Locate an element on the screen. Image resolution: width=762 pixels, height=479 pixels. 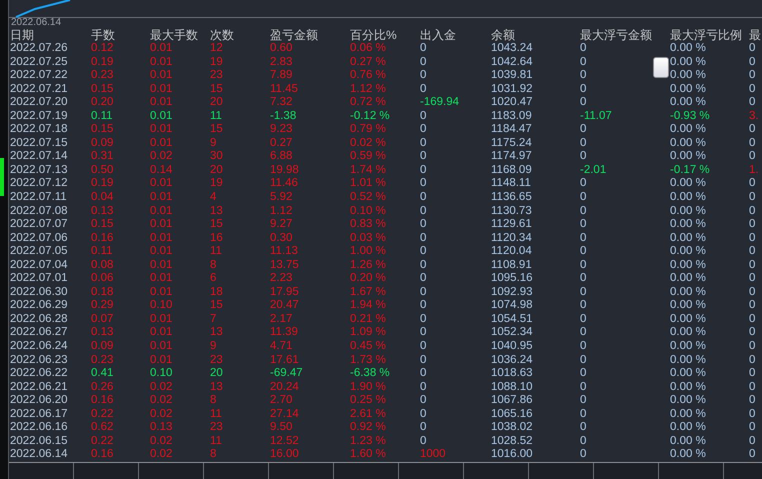
table-cell: 12 is located at coordinates (216, 49).